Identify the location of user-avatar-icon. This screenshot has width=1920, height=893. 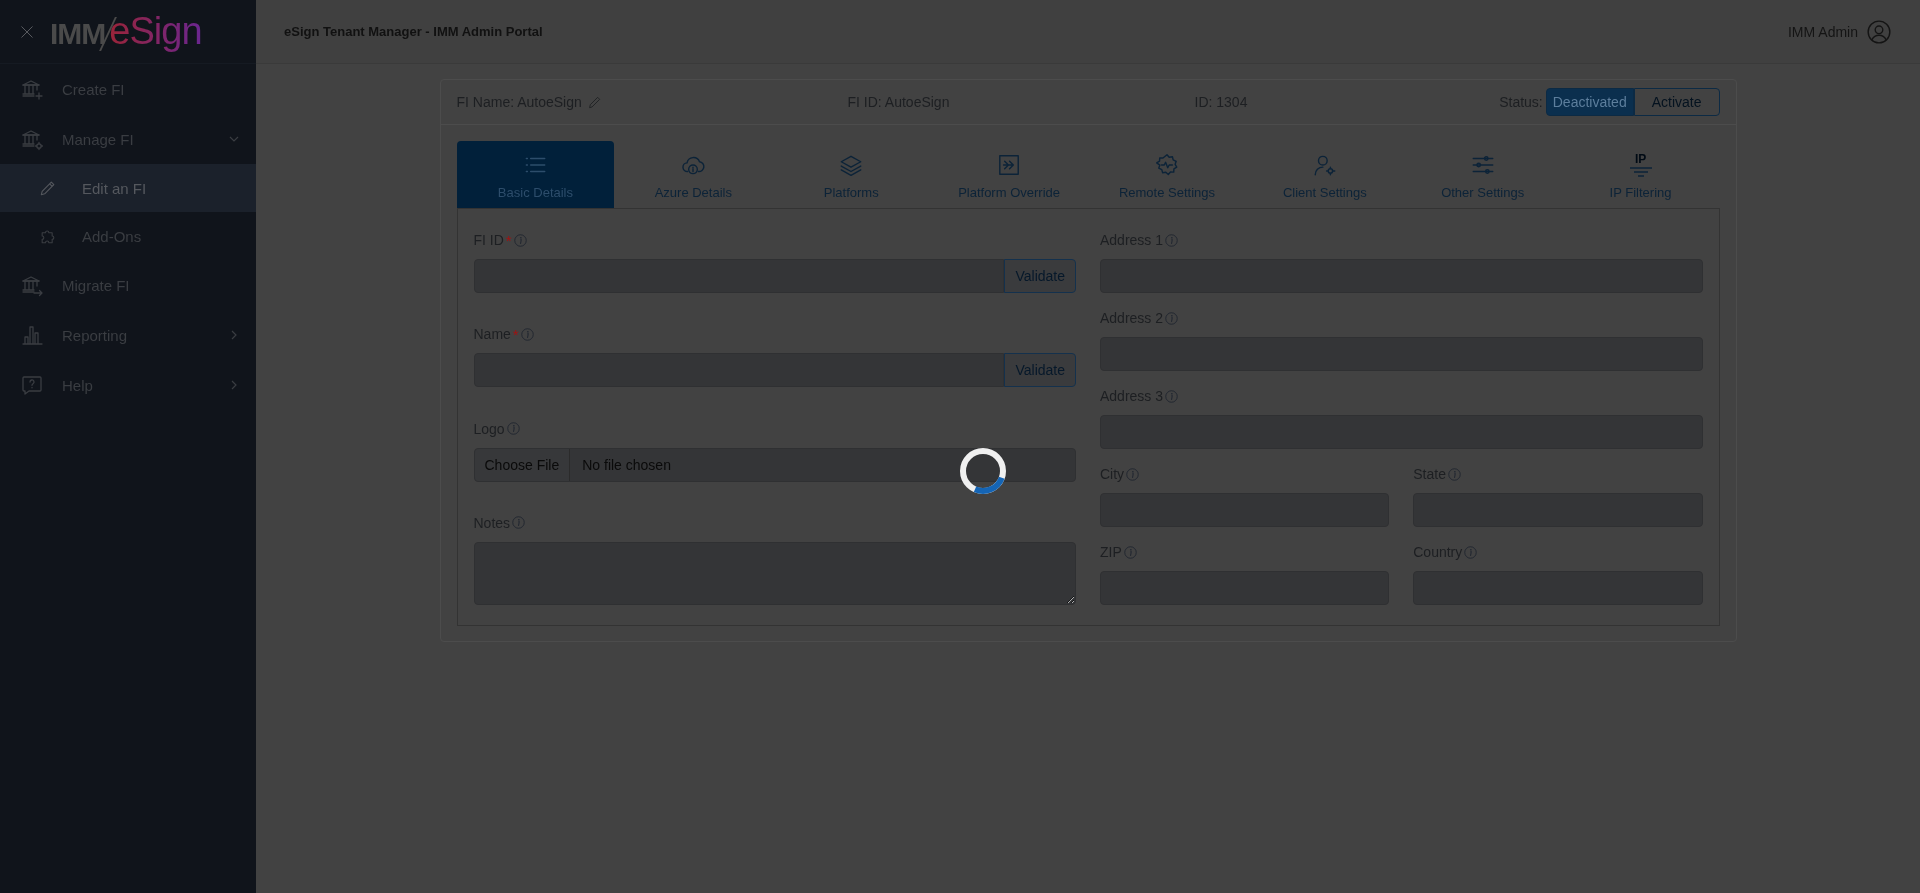
(1879, 31).